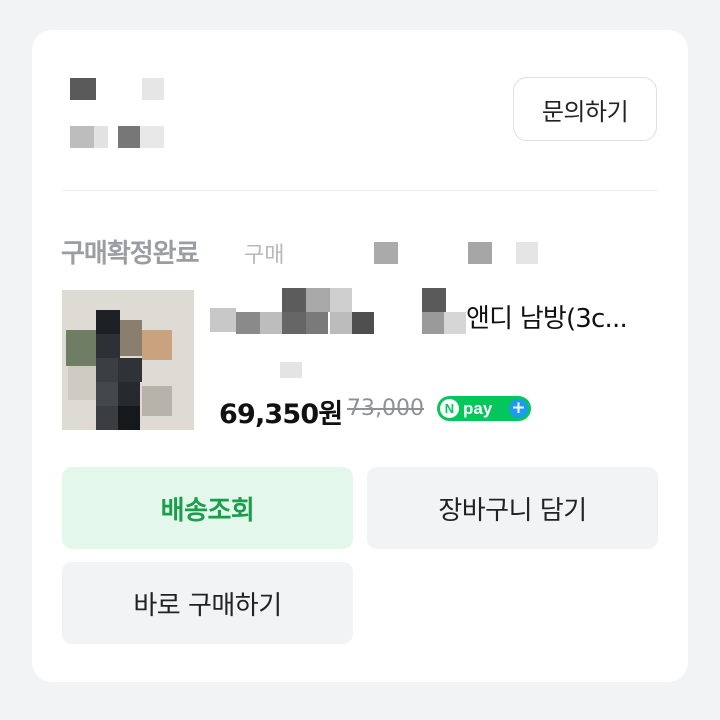 This screenshot has height=720, width=720. What do you see at coordinates (264, 255) in the screenshot?
I see `order-status-sub: 구매` at bounding box center [264, 255].